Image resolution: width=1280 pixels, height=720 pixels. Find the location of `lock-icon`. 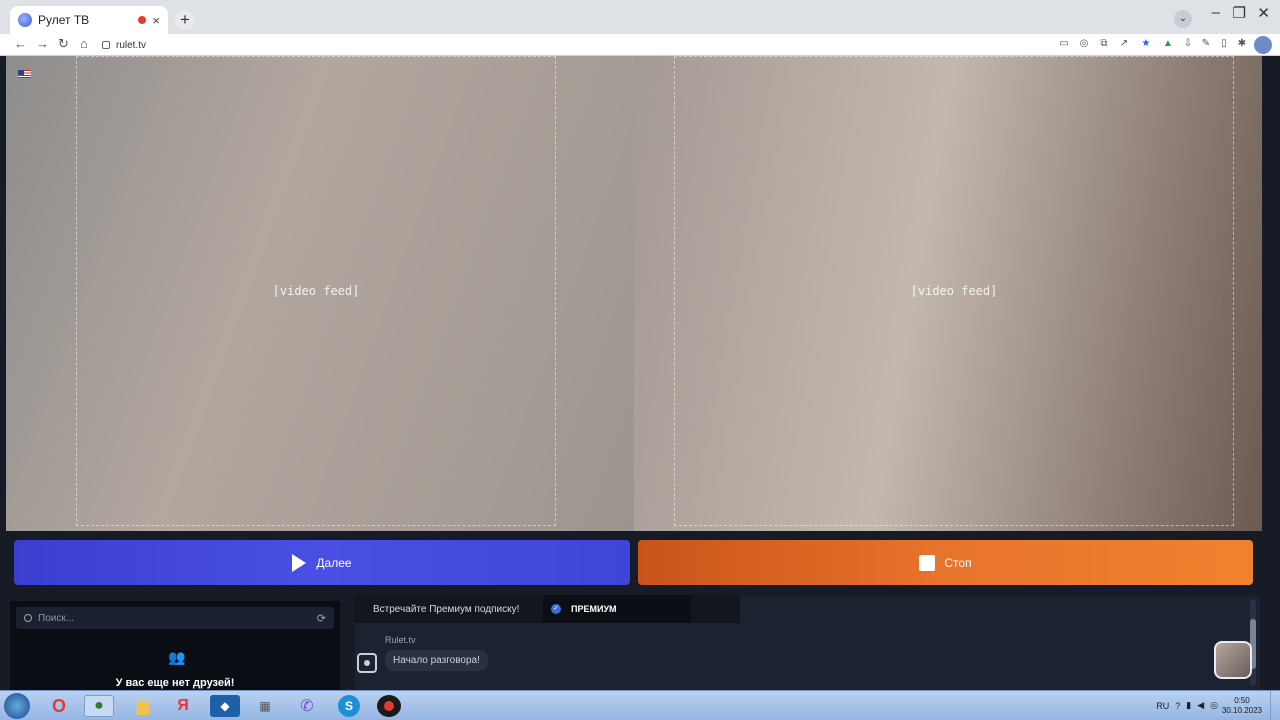

lock-icon is located at coordinates (106, 45).